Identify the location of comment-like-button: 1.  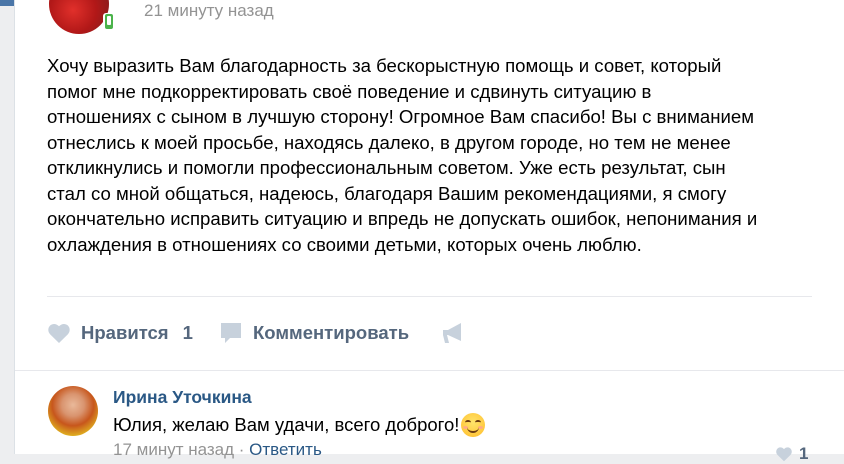
(791, 454).